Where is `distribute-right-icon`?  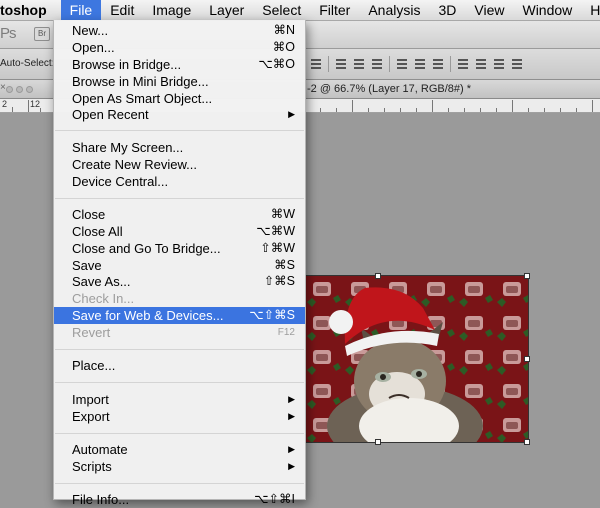 distribute-right-icon is located at coordinates (438, 64).